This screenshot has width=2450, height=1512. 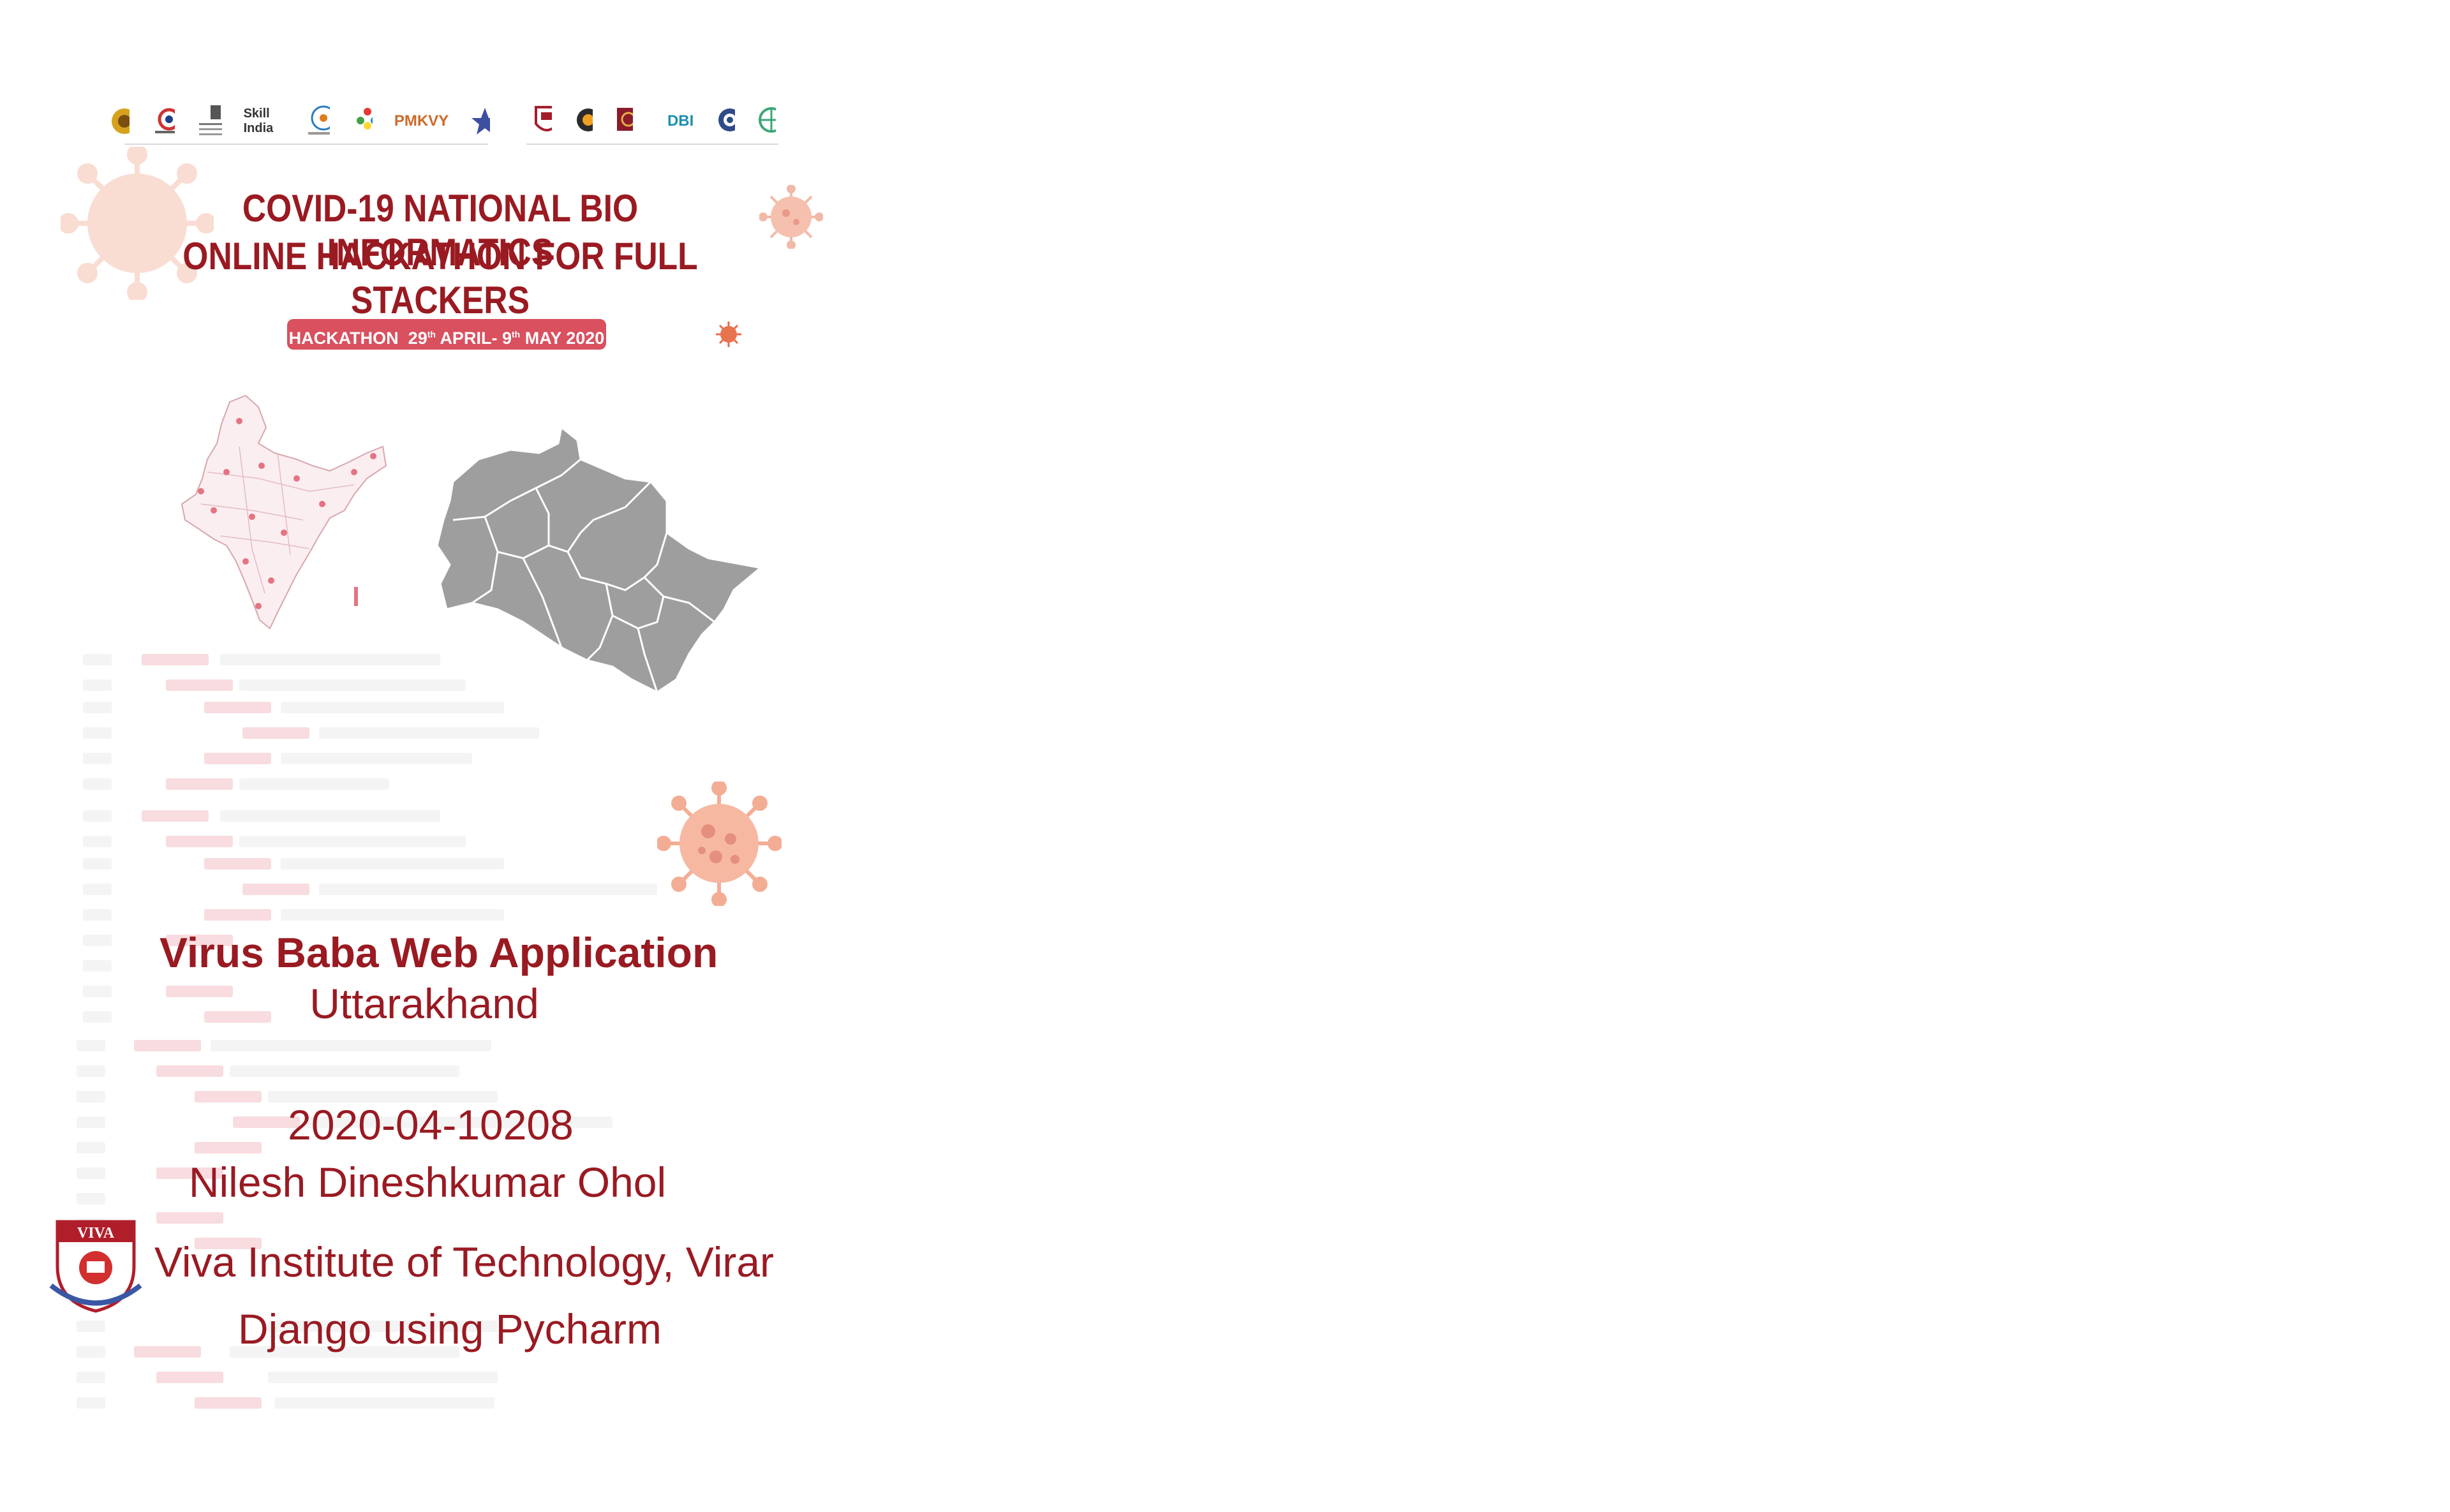 What do you see at coordinates (96, 1233) in the screenshot?
I see `svg-text: VIVA` at bounding box center [96, 1233].